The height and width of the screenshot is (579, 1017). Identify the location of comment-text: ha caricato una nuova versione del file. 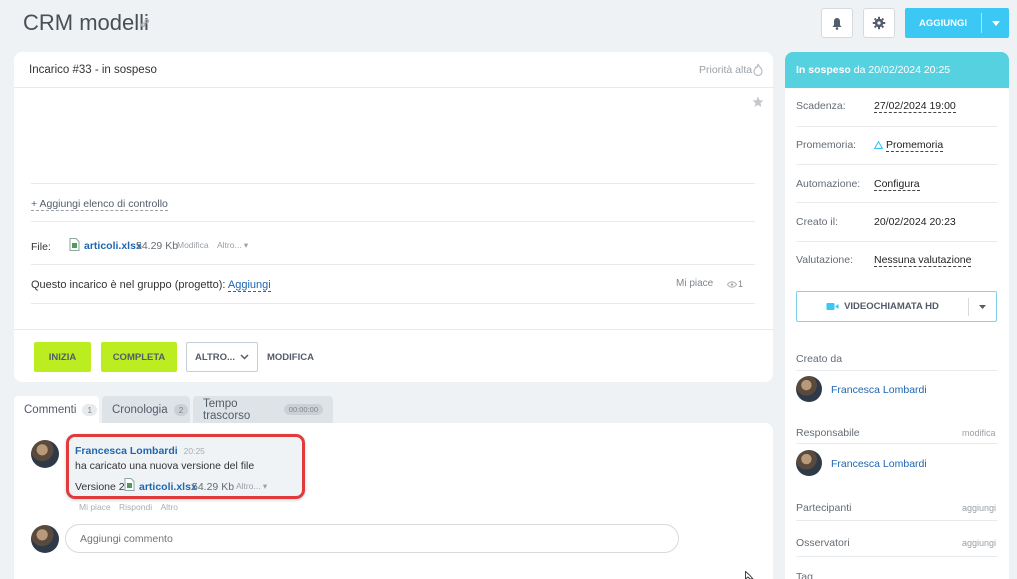
(165, 466).